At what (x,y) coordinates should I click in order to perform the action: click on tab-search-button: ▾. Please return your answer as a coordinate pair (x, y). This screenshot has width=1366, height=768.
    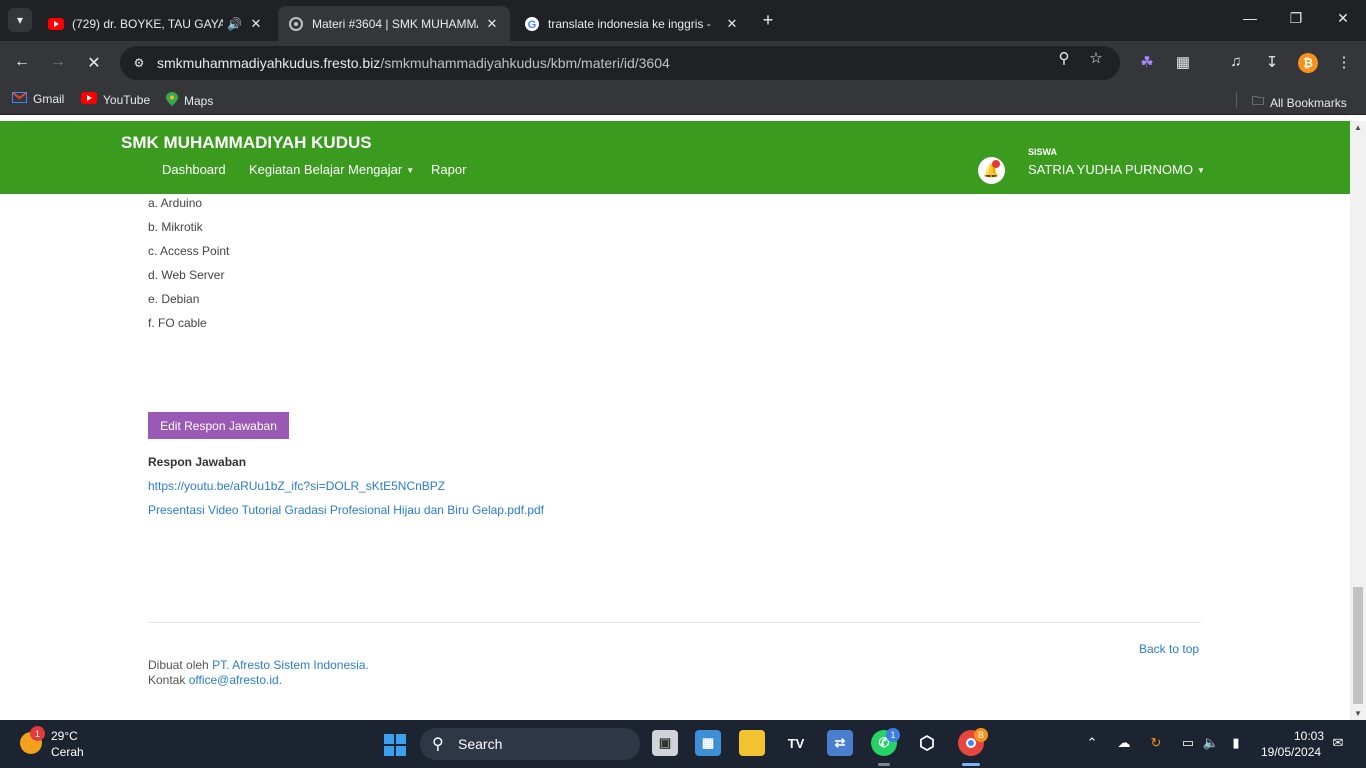
    Looking at the image, I should click on (20, 20).